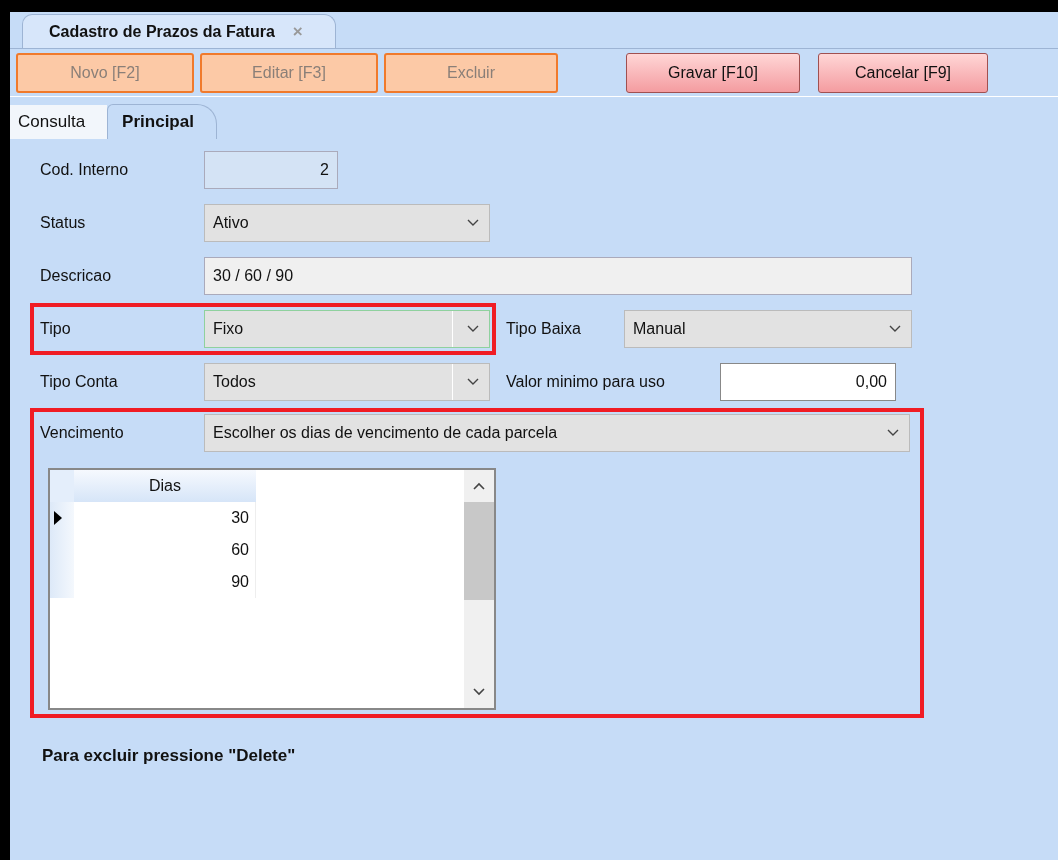  I want to click on due-date-dropdown: Escolher os dias de vencimento de cada parcela, so click(557, 433).